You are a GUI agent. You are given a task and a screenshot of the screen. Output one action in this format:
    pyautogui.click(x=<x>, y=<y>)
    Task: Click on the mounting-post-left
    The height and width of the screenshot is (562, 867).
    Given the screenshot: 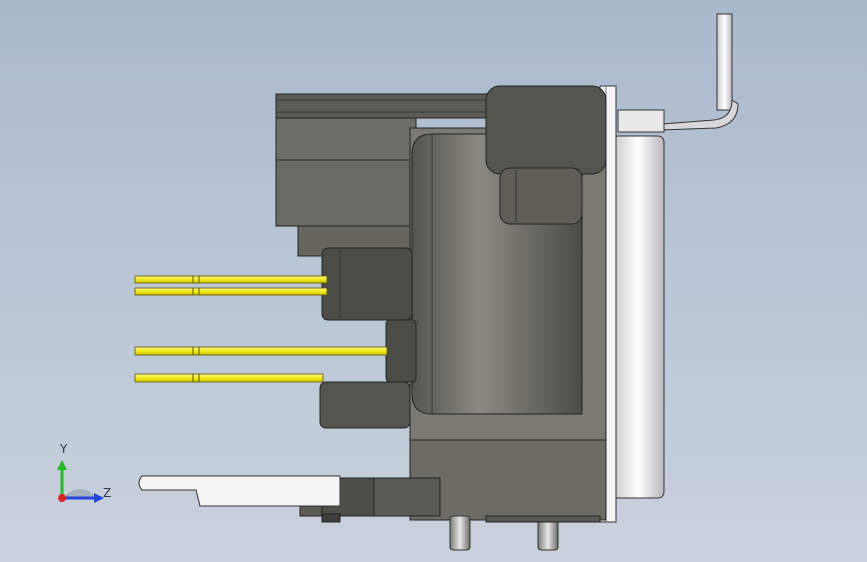 What is the action you would take?
    pyautogui.click(x=460, y=533)
    